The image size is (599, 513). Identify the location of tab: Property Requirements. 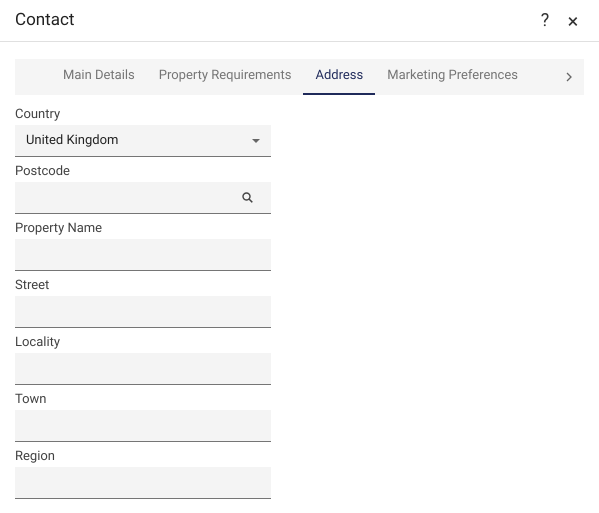
(225, 77).